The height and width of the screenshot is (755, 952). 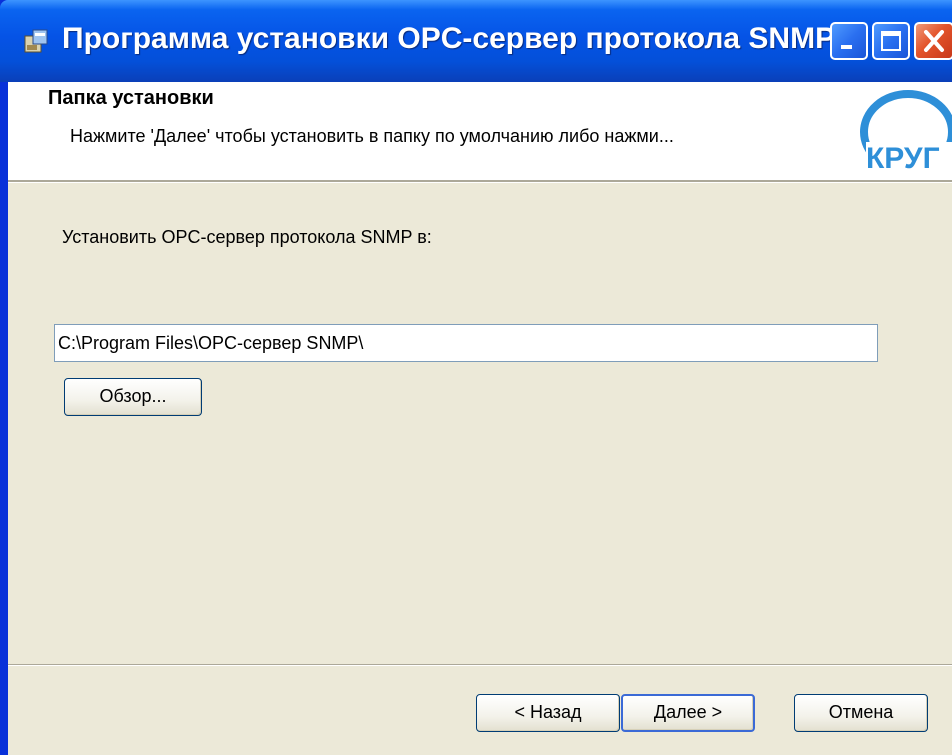 I want to click on page-title: Папка установки, so click(x=131, y=98).